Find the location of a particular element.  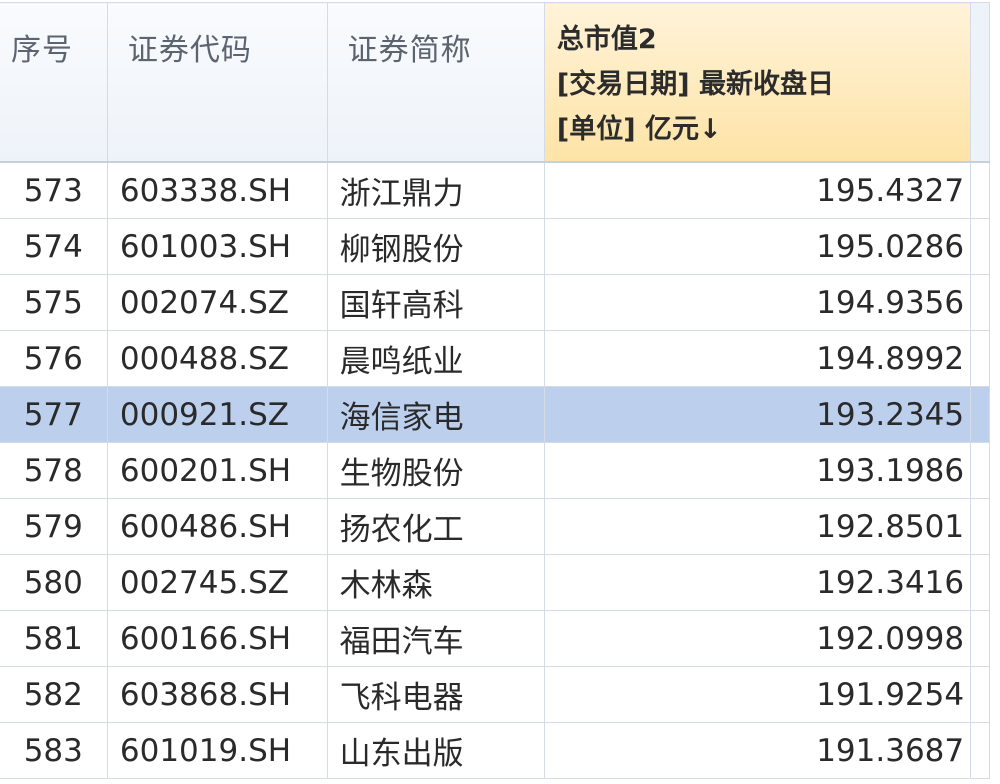

column-header-code-label: 证券代码 is located at coordinates (189, 50).